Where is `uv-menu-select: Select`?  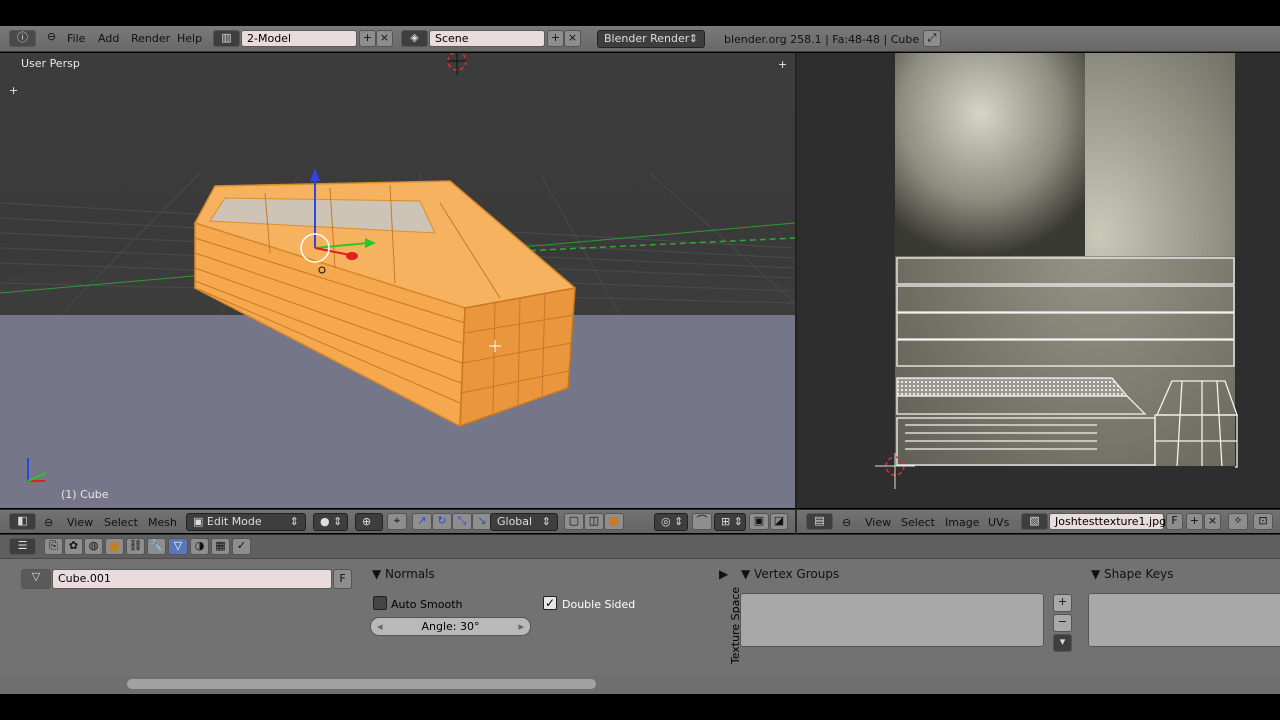 uv-menu-select: Select is located at coordinates (918, 522).